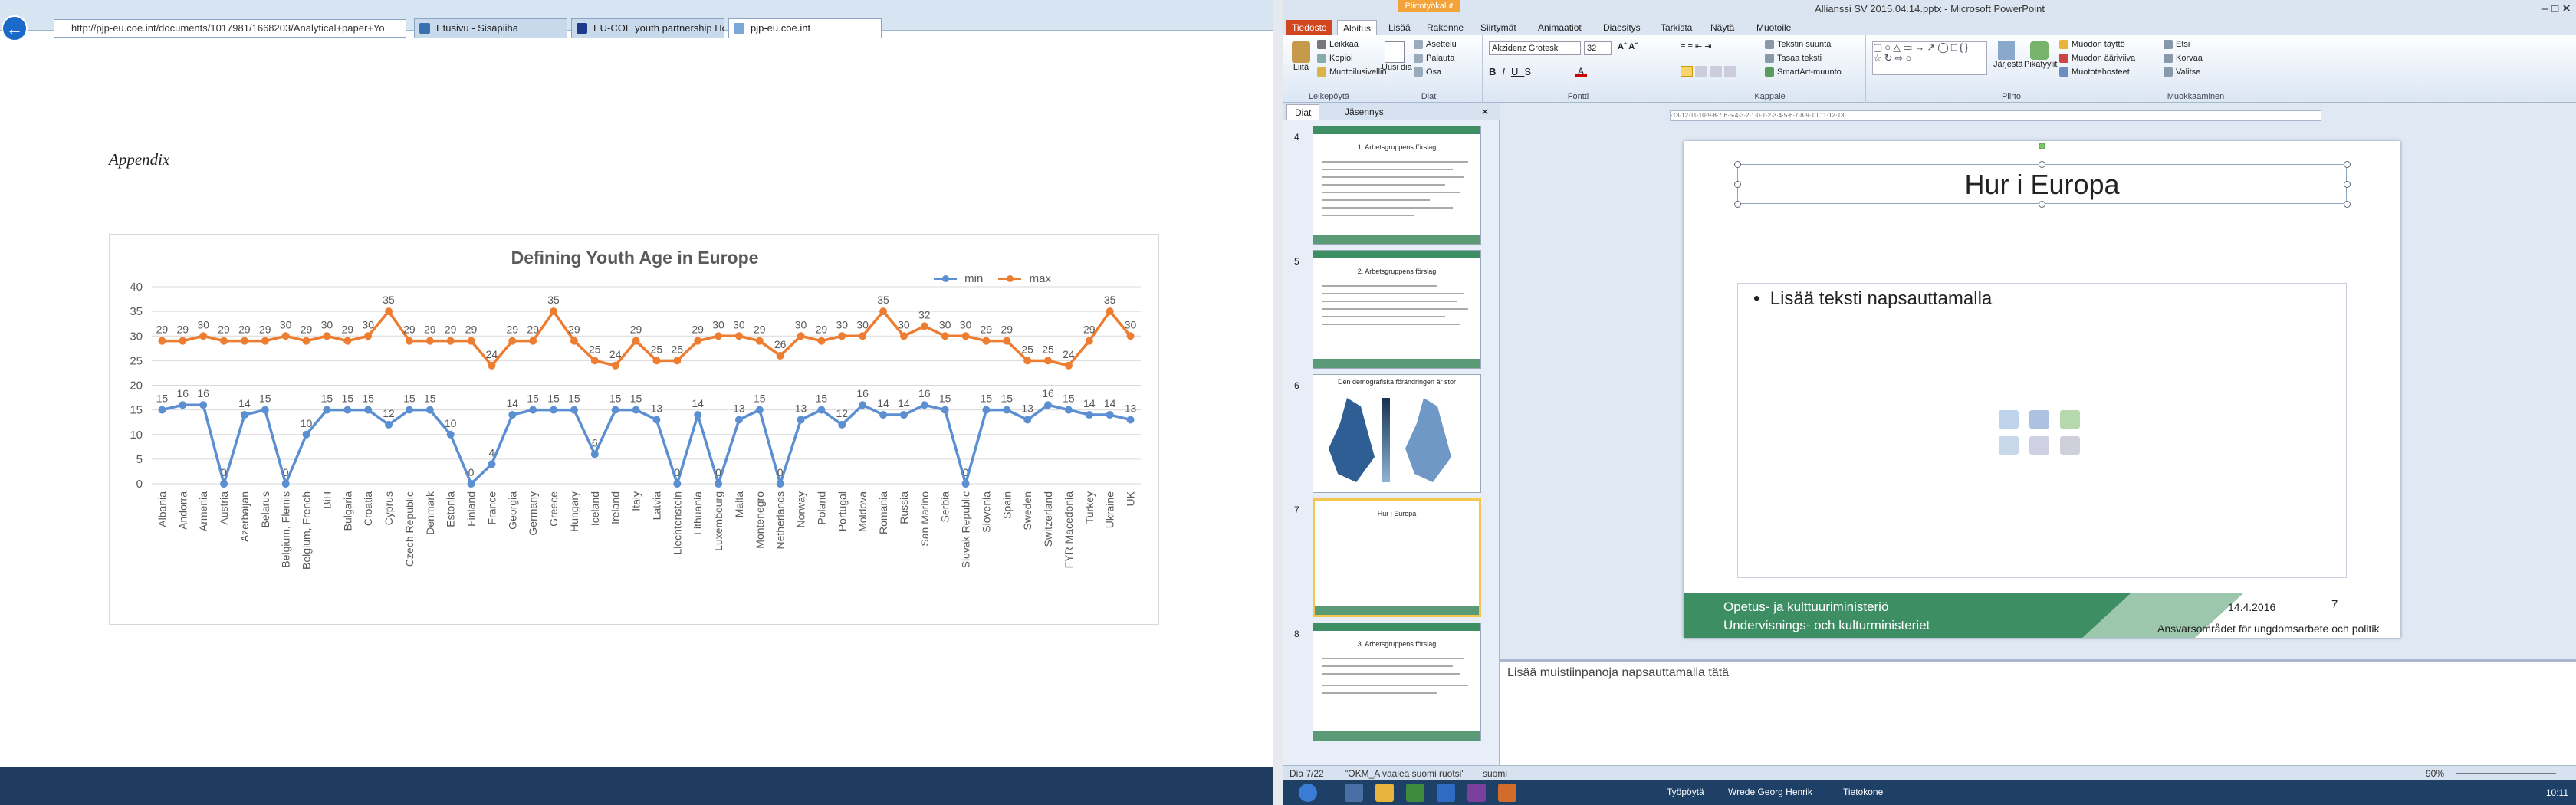 This screenshot has height=805, width=2576. I want to click on back-arrow-icon: ←, so click(15, 28).